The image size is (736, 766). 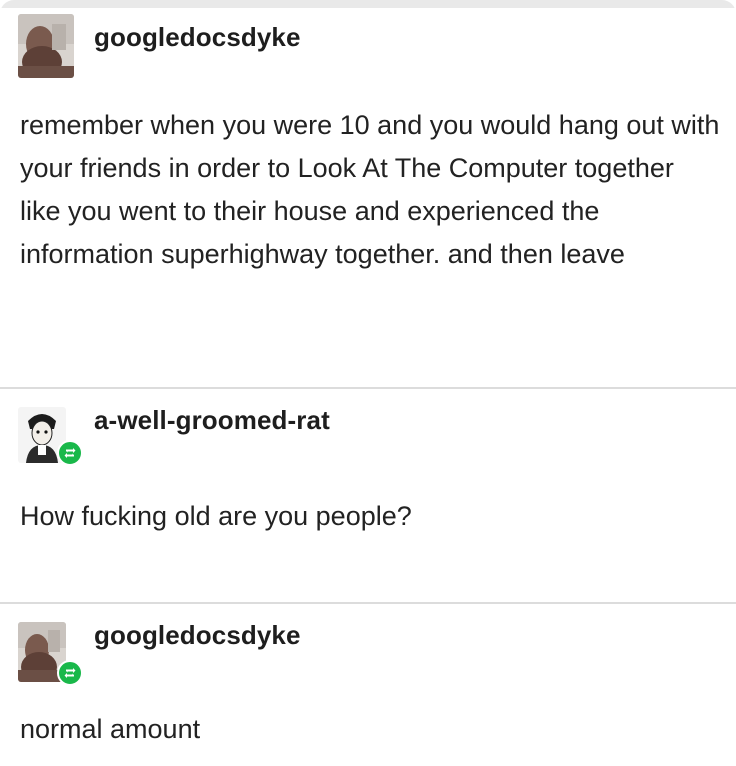 I want to click on post-body: normal amount, so click(x=110, y=729).